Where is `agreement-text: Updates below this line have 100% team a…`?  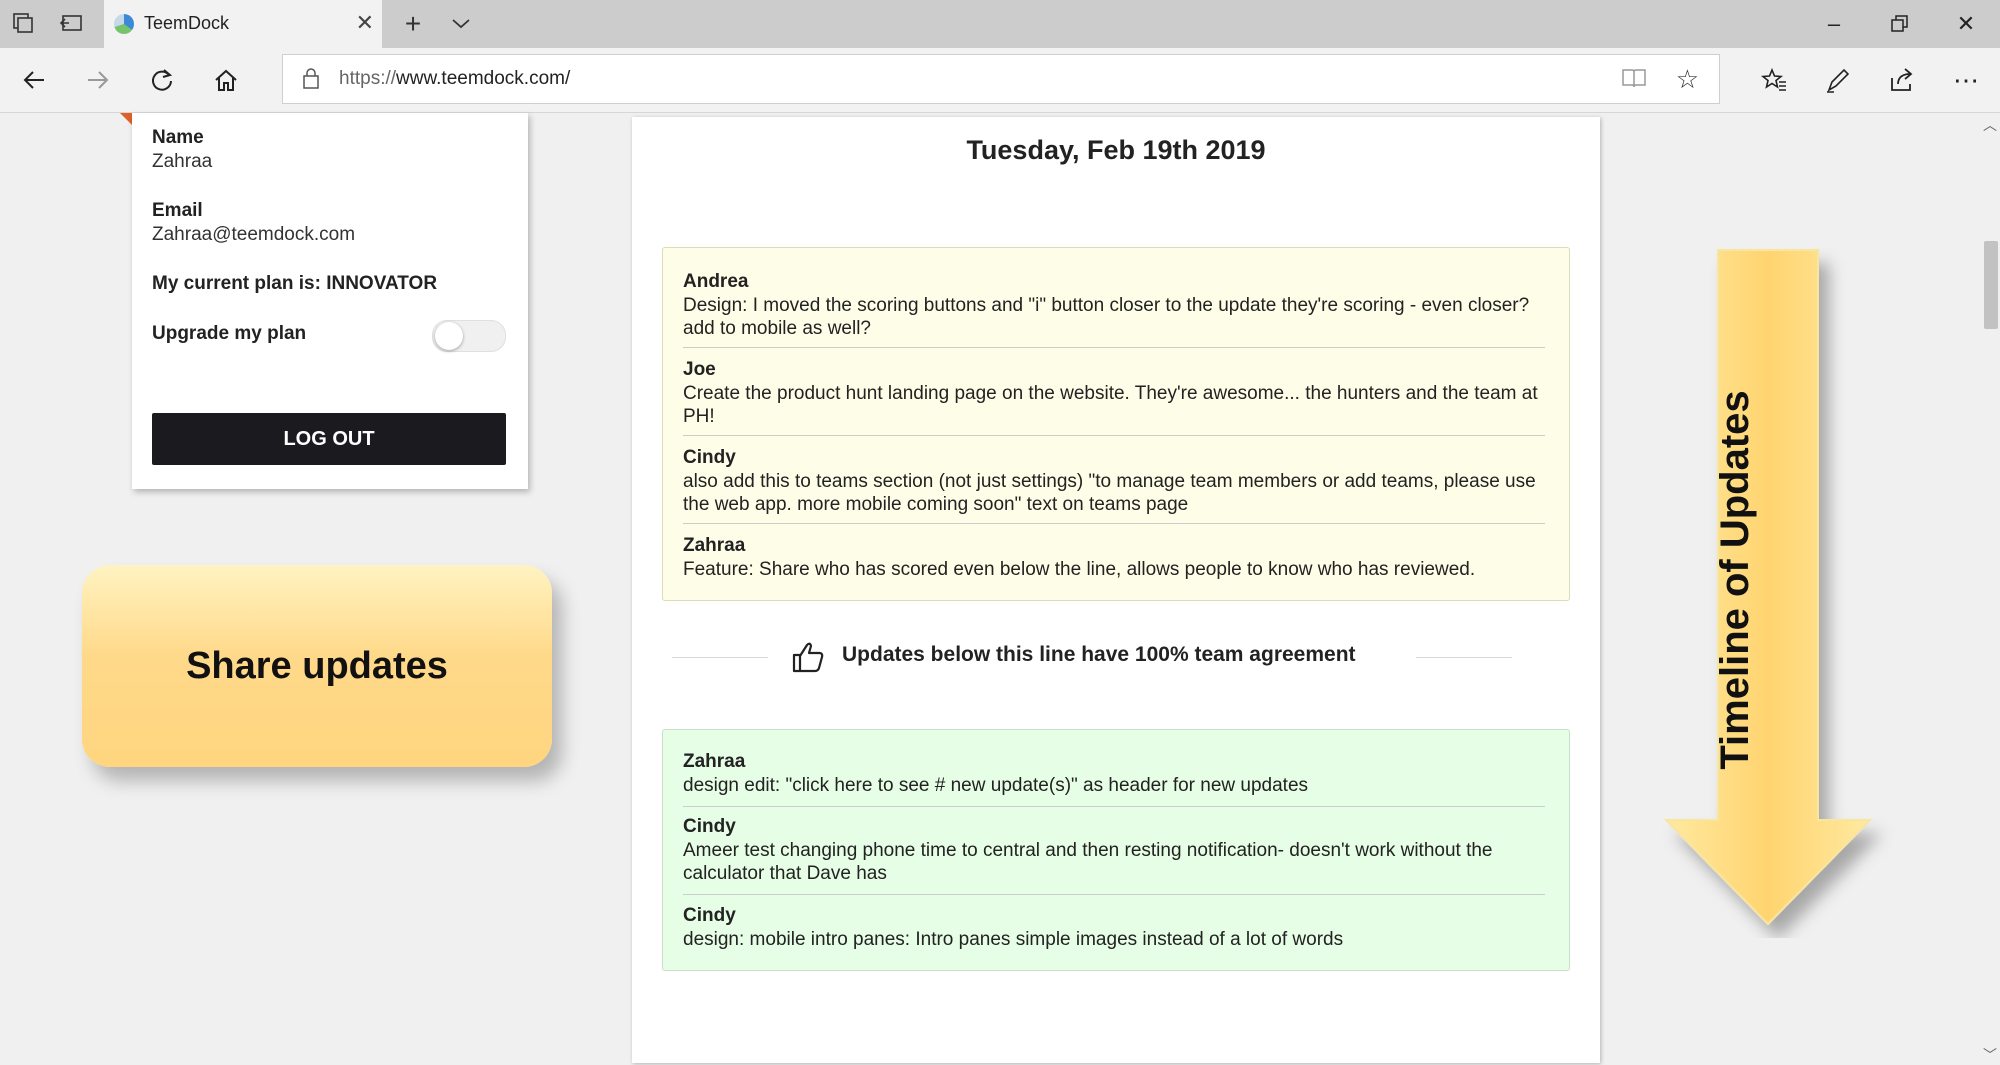 agreement-text: Updates below this line have 100% team a… is located at coordinates (1099, 654).